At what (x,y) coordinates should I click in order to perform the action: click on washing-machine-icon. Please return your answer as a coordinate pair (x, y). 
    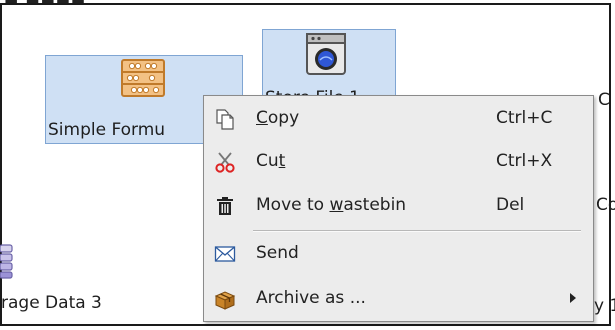
    Looking at the image, I should click on (326, 54).